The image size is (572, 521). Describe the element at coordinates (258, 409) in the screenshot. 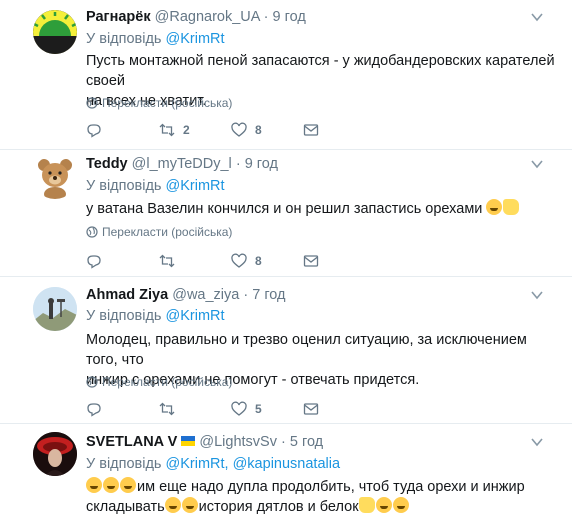

I see `like-count: 5` at that location.